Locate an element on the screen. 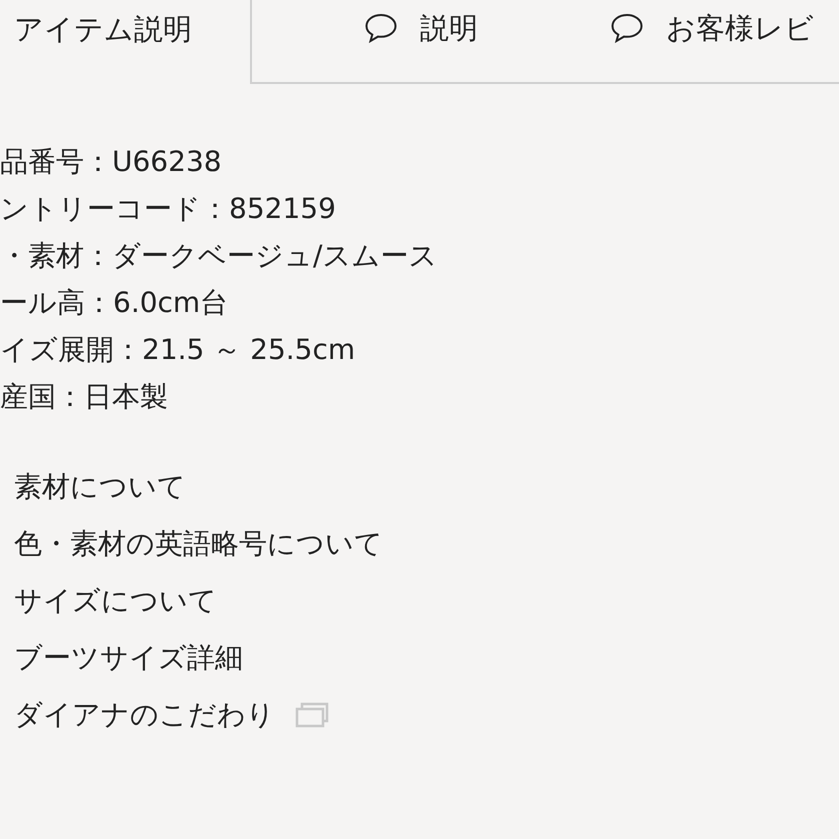 The width and height of the screenshot is (839, 839). spec-line: ール高：6.0cm台 is located at coordinates (115, 303).